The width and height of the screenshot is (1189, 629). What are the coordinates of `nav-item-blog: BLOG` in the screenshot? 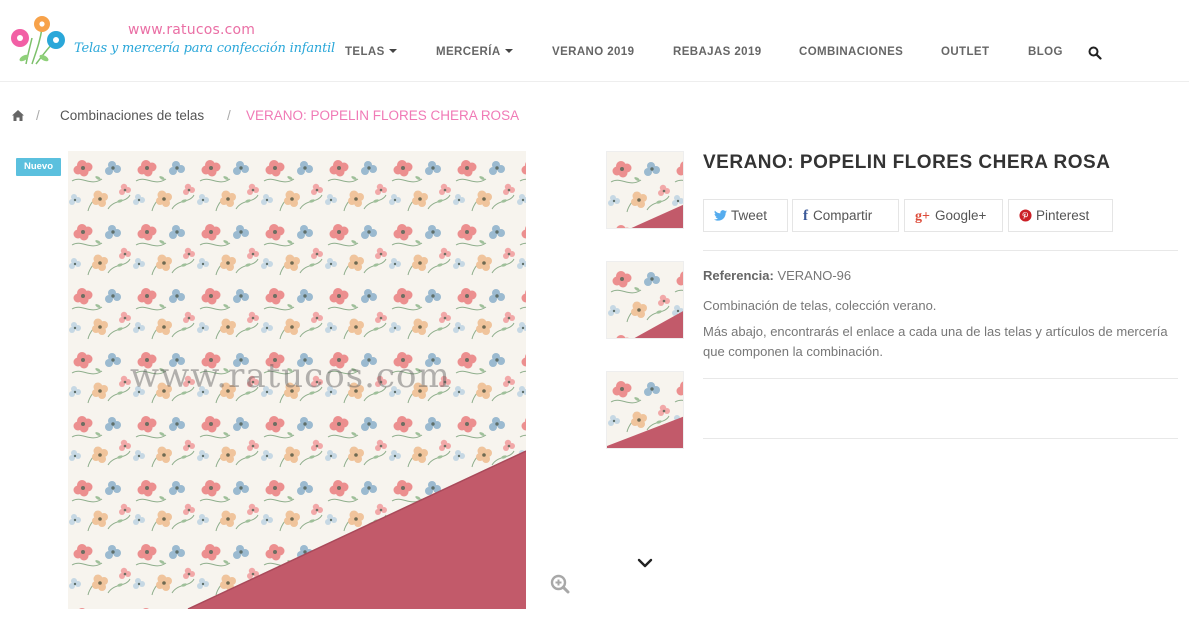 It's located at (1045, 52).